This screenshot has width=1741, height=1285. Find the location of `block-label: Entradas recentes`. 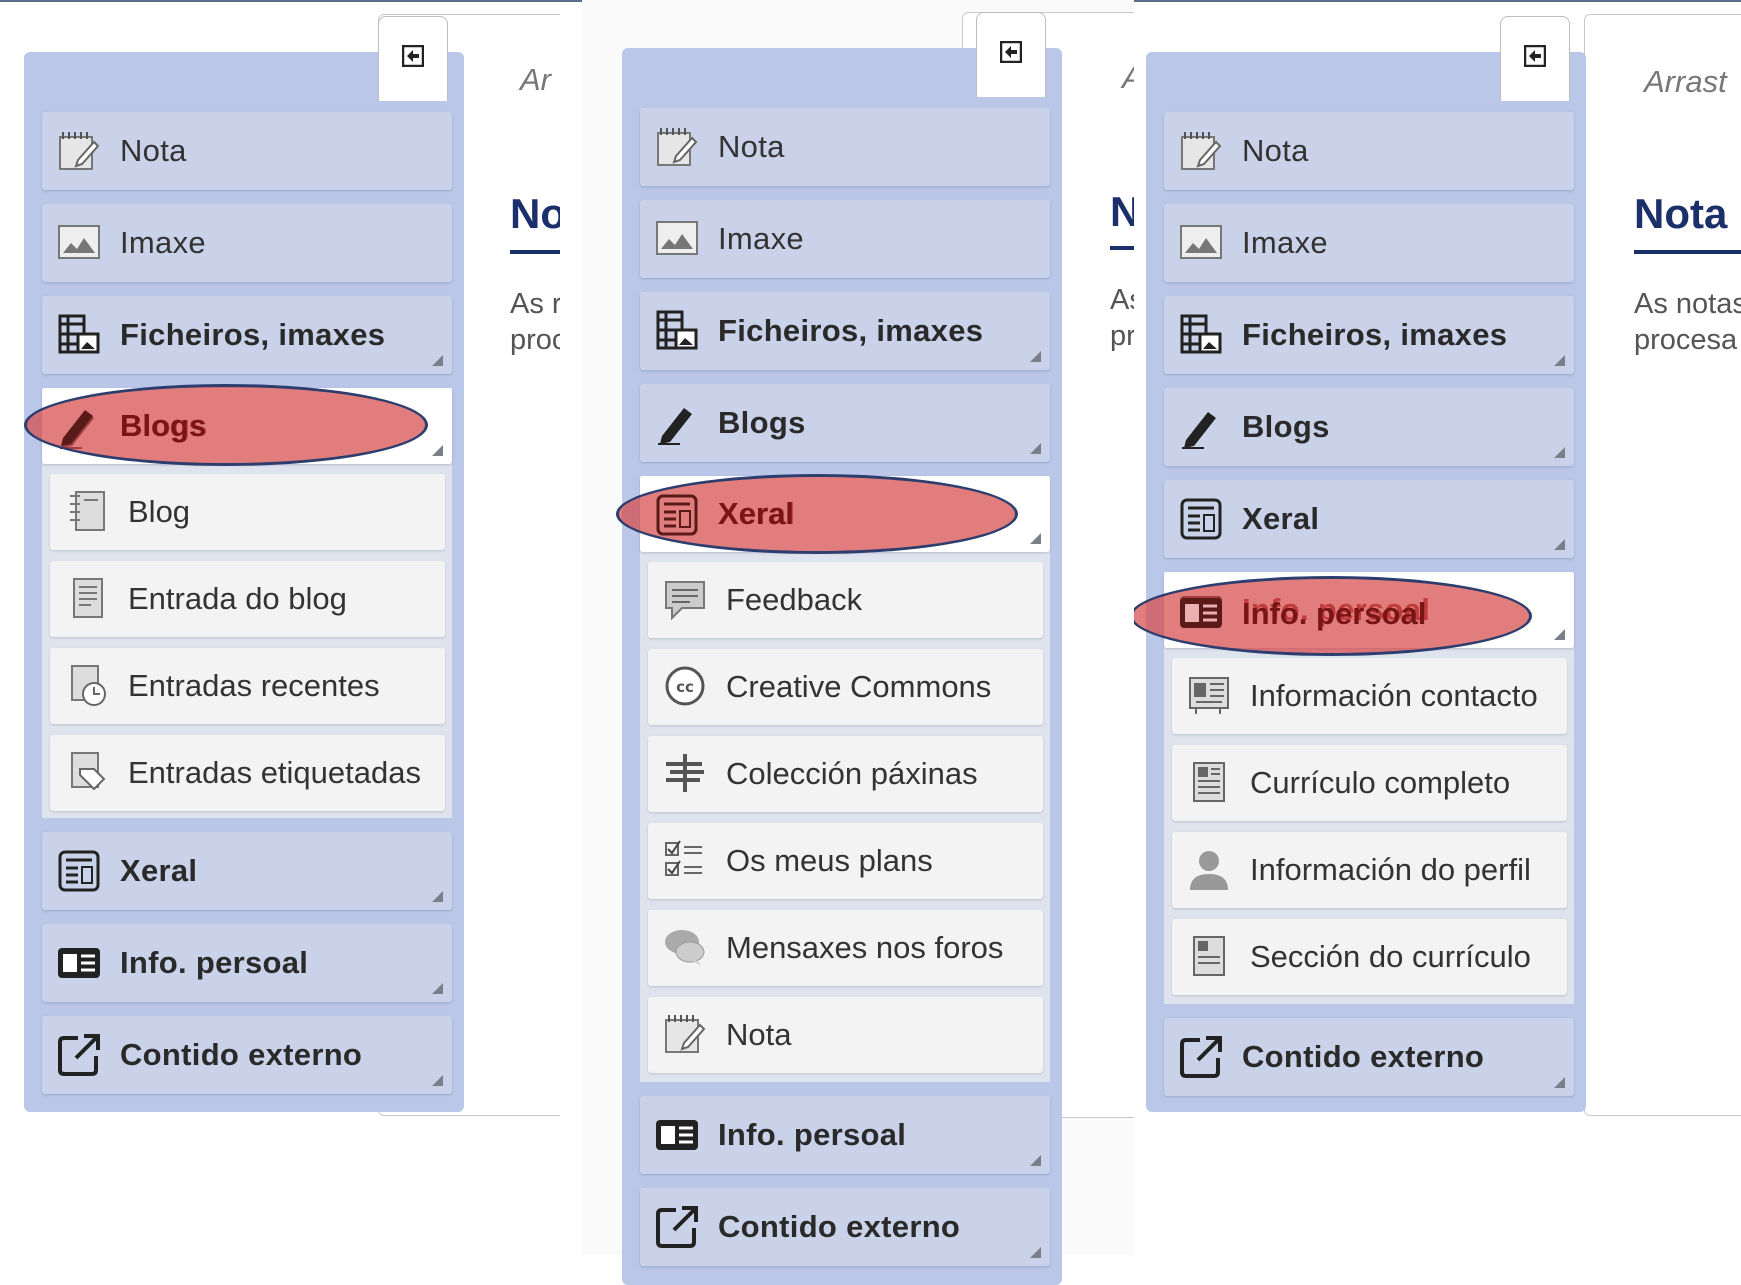

block-label: Entradas recentes is located at coordinates (254, 685).